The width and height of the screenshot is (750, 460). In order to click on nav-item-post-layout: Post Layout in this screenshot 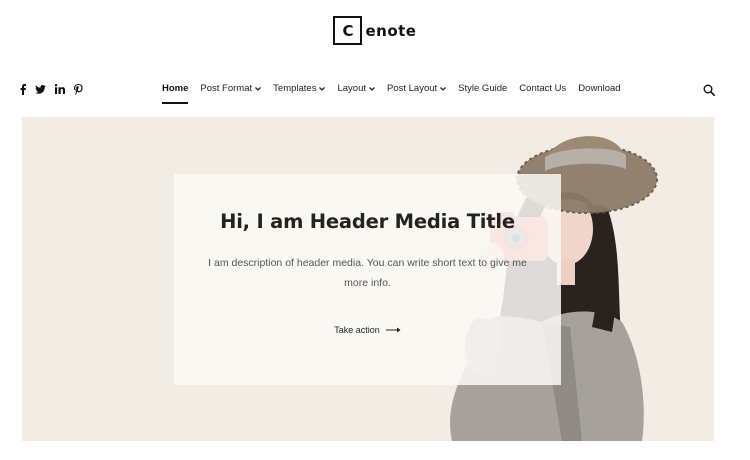, I will do `click(417, 88)`.